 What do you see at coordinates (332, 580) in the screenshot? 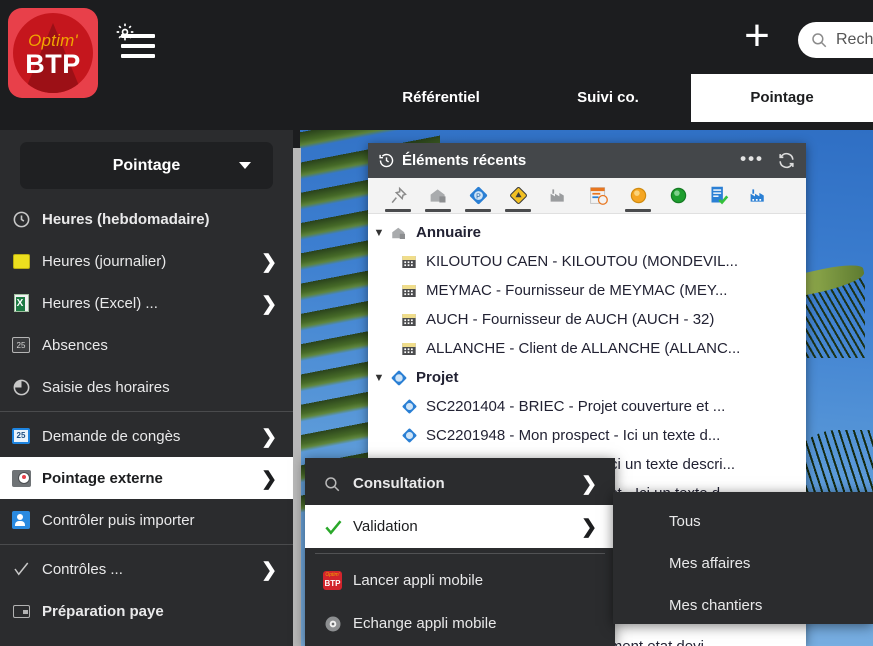
I see `optimbtp-app-icon: Optim' BTP` at bounding box center [332, 580].